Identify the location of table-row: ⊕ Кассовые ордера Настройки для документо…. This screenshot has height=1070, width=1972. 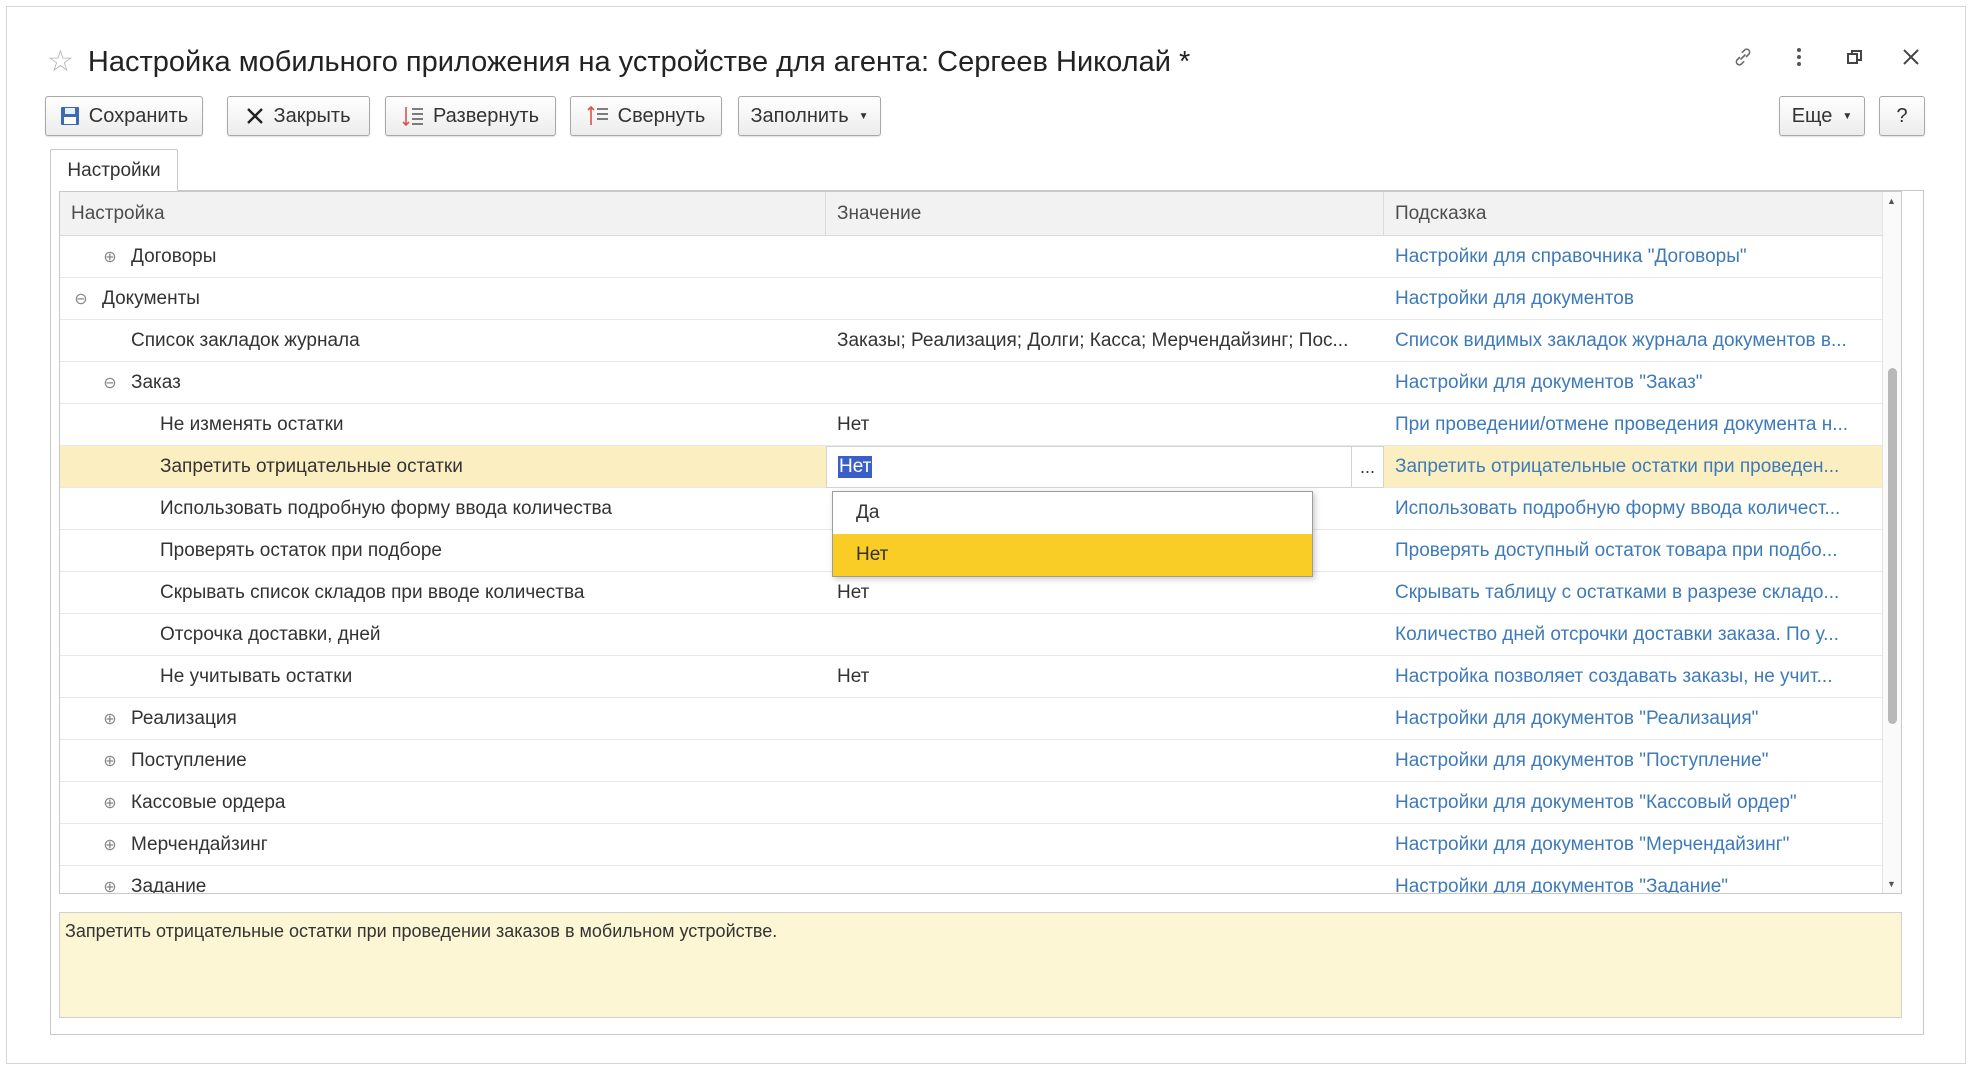
(972, 803).